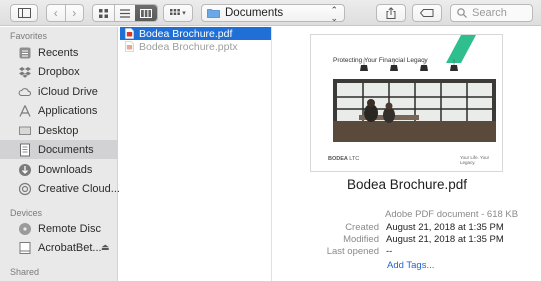 Image resolution: width=541 pixels, height=281 pixels. I want to click on disc-icon, so click(25, 229).